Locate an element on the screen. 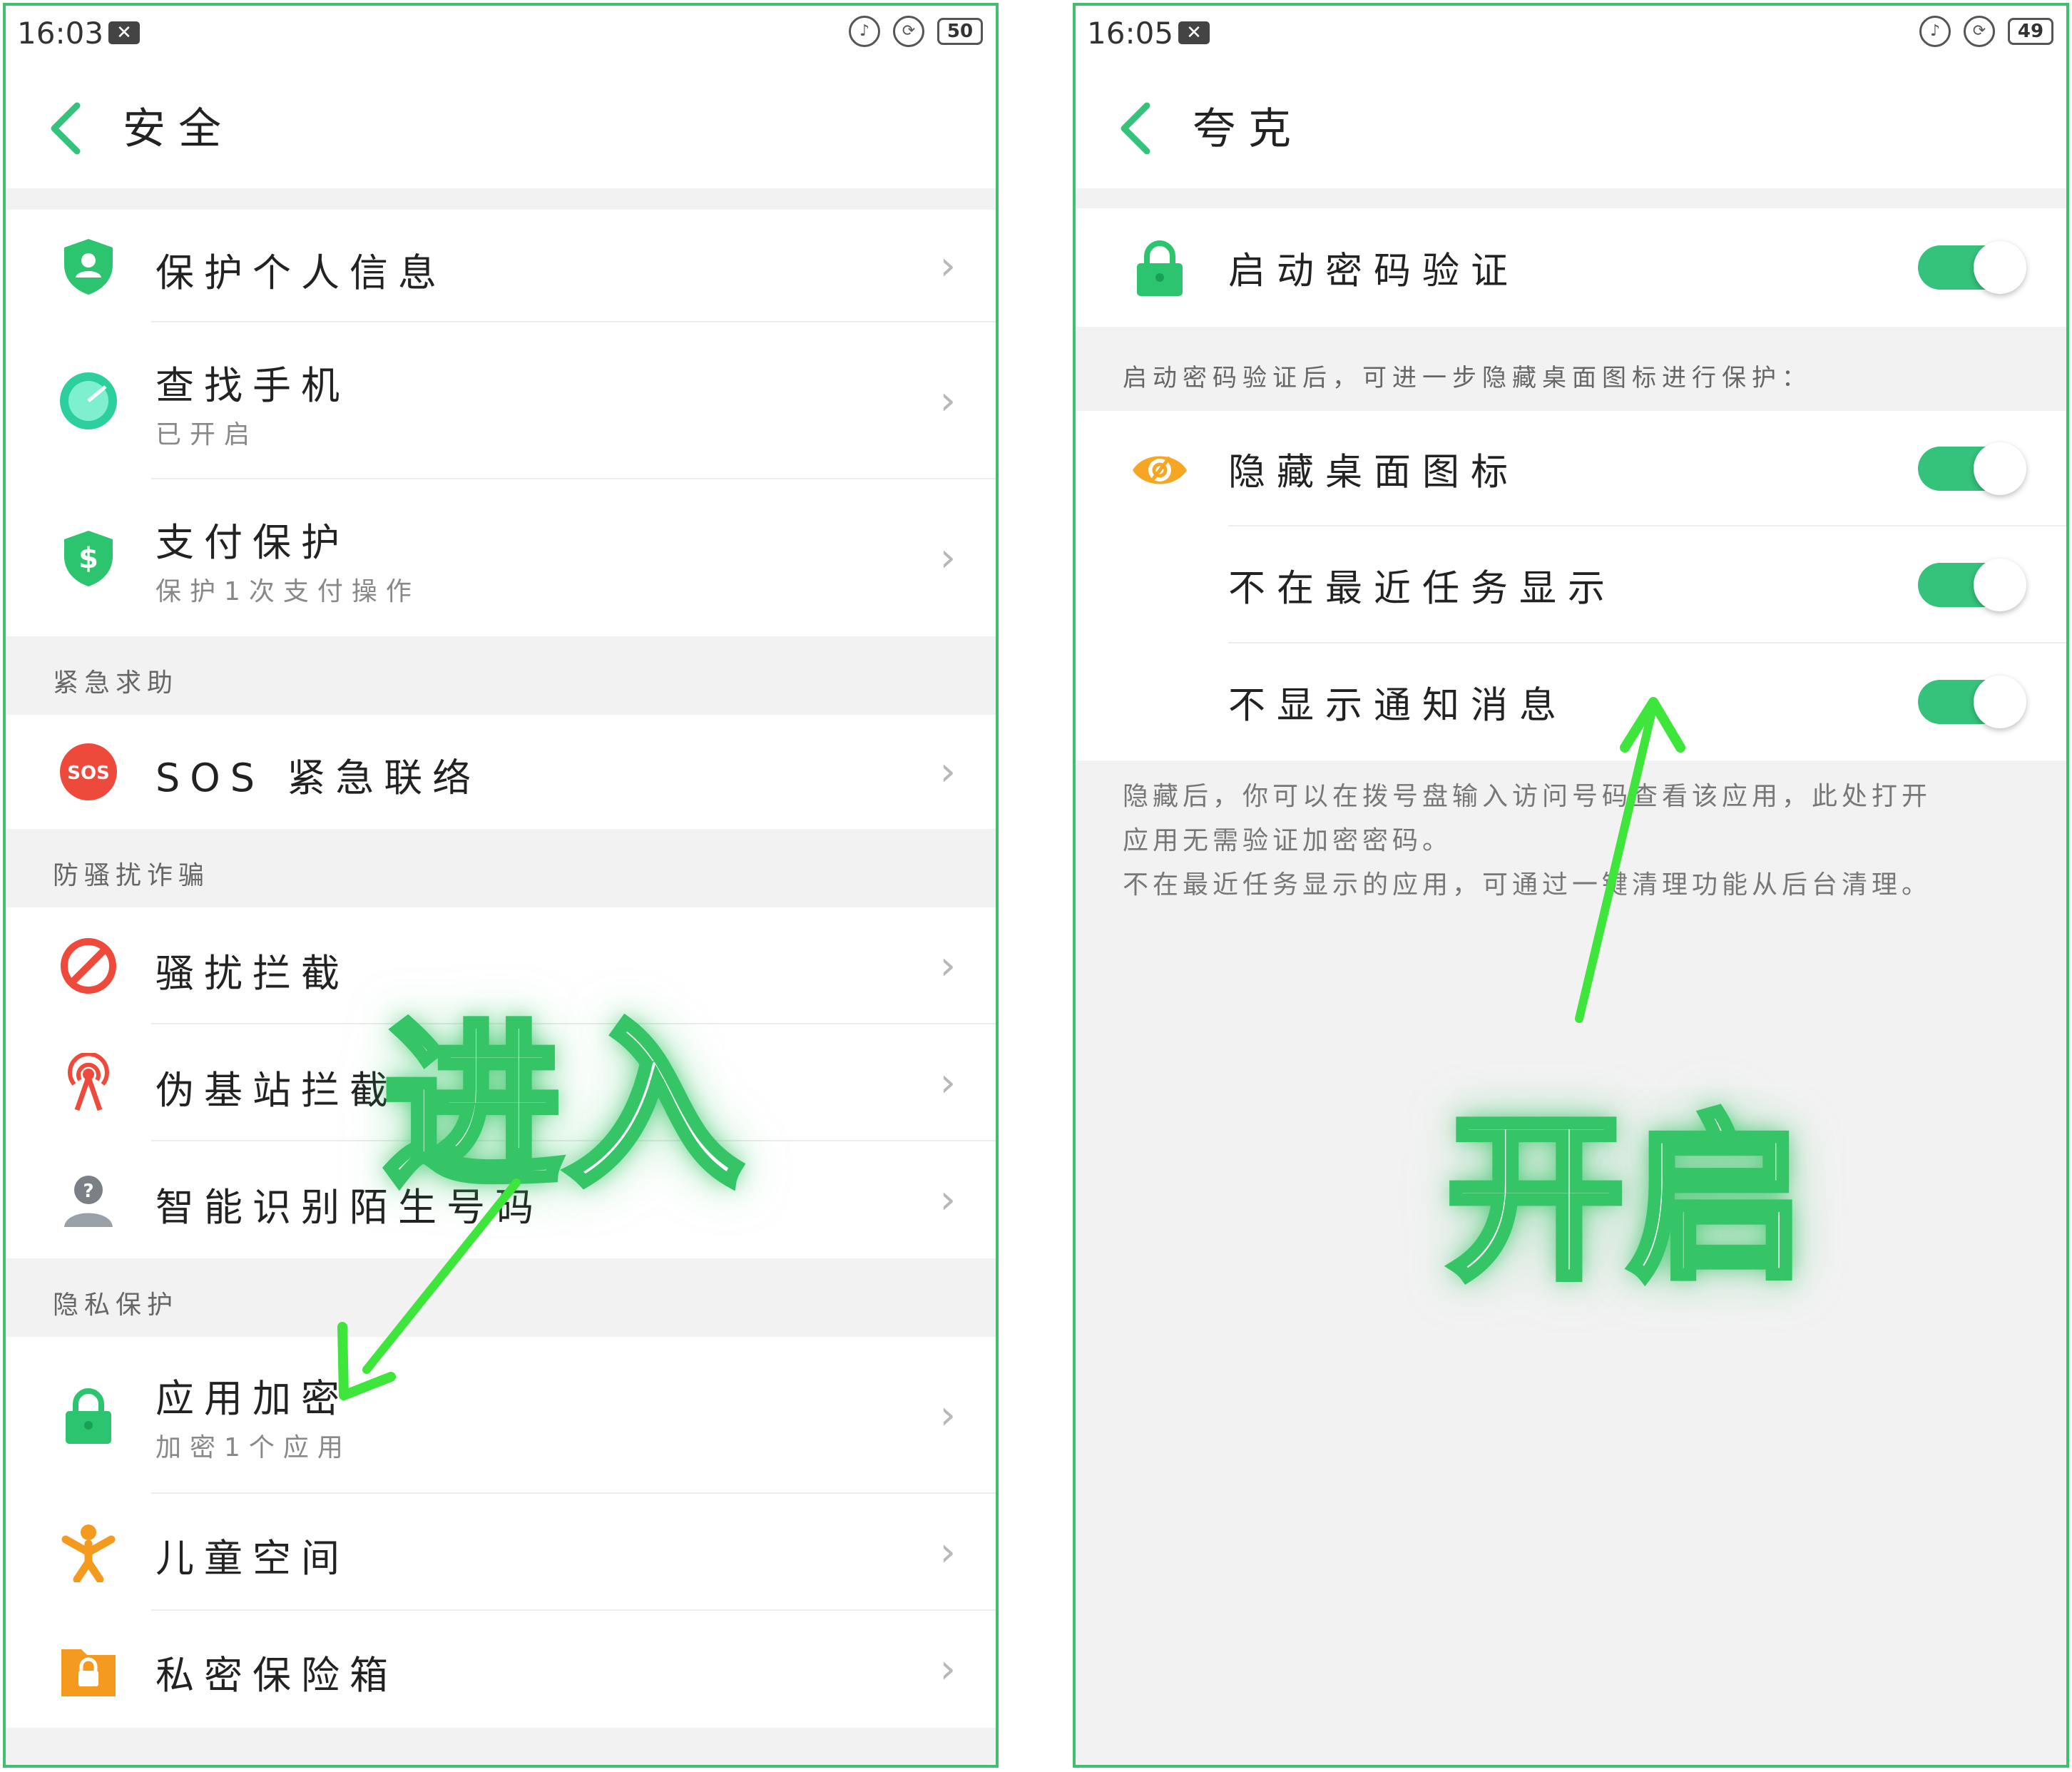 This screenshot has width=2072, height=1772. enter-arrow is located at coordinates (429, 1289).